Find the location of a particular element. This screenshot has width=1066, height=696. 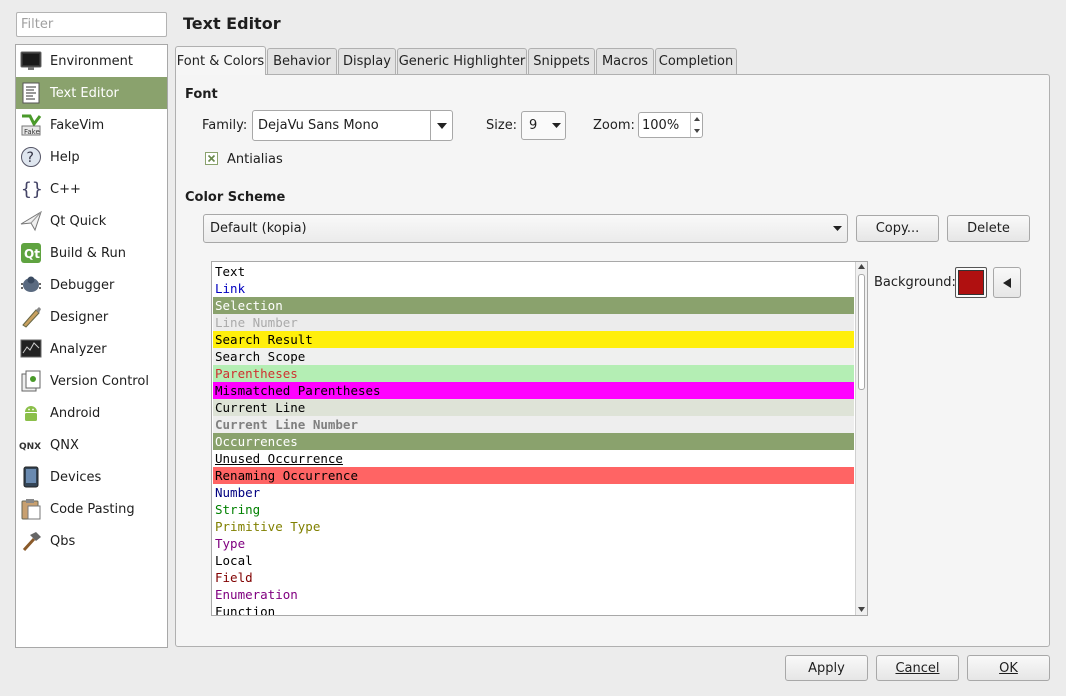

zoom-value: 100% is located at coordinates (661, 125).